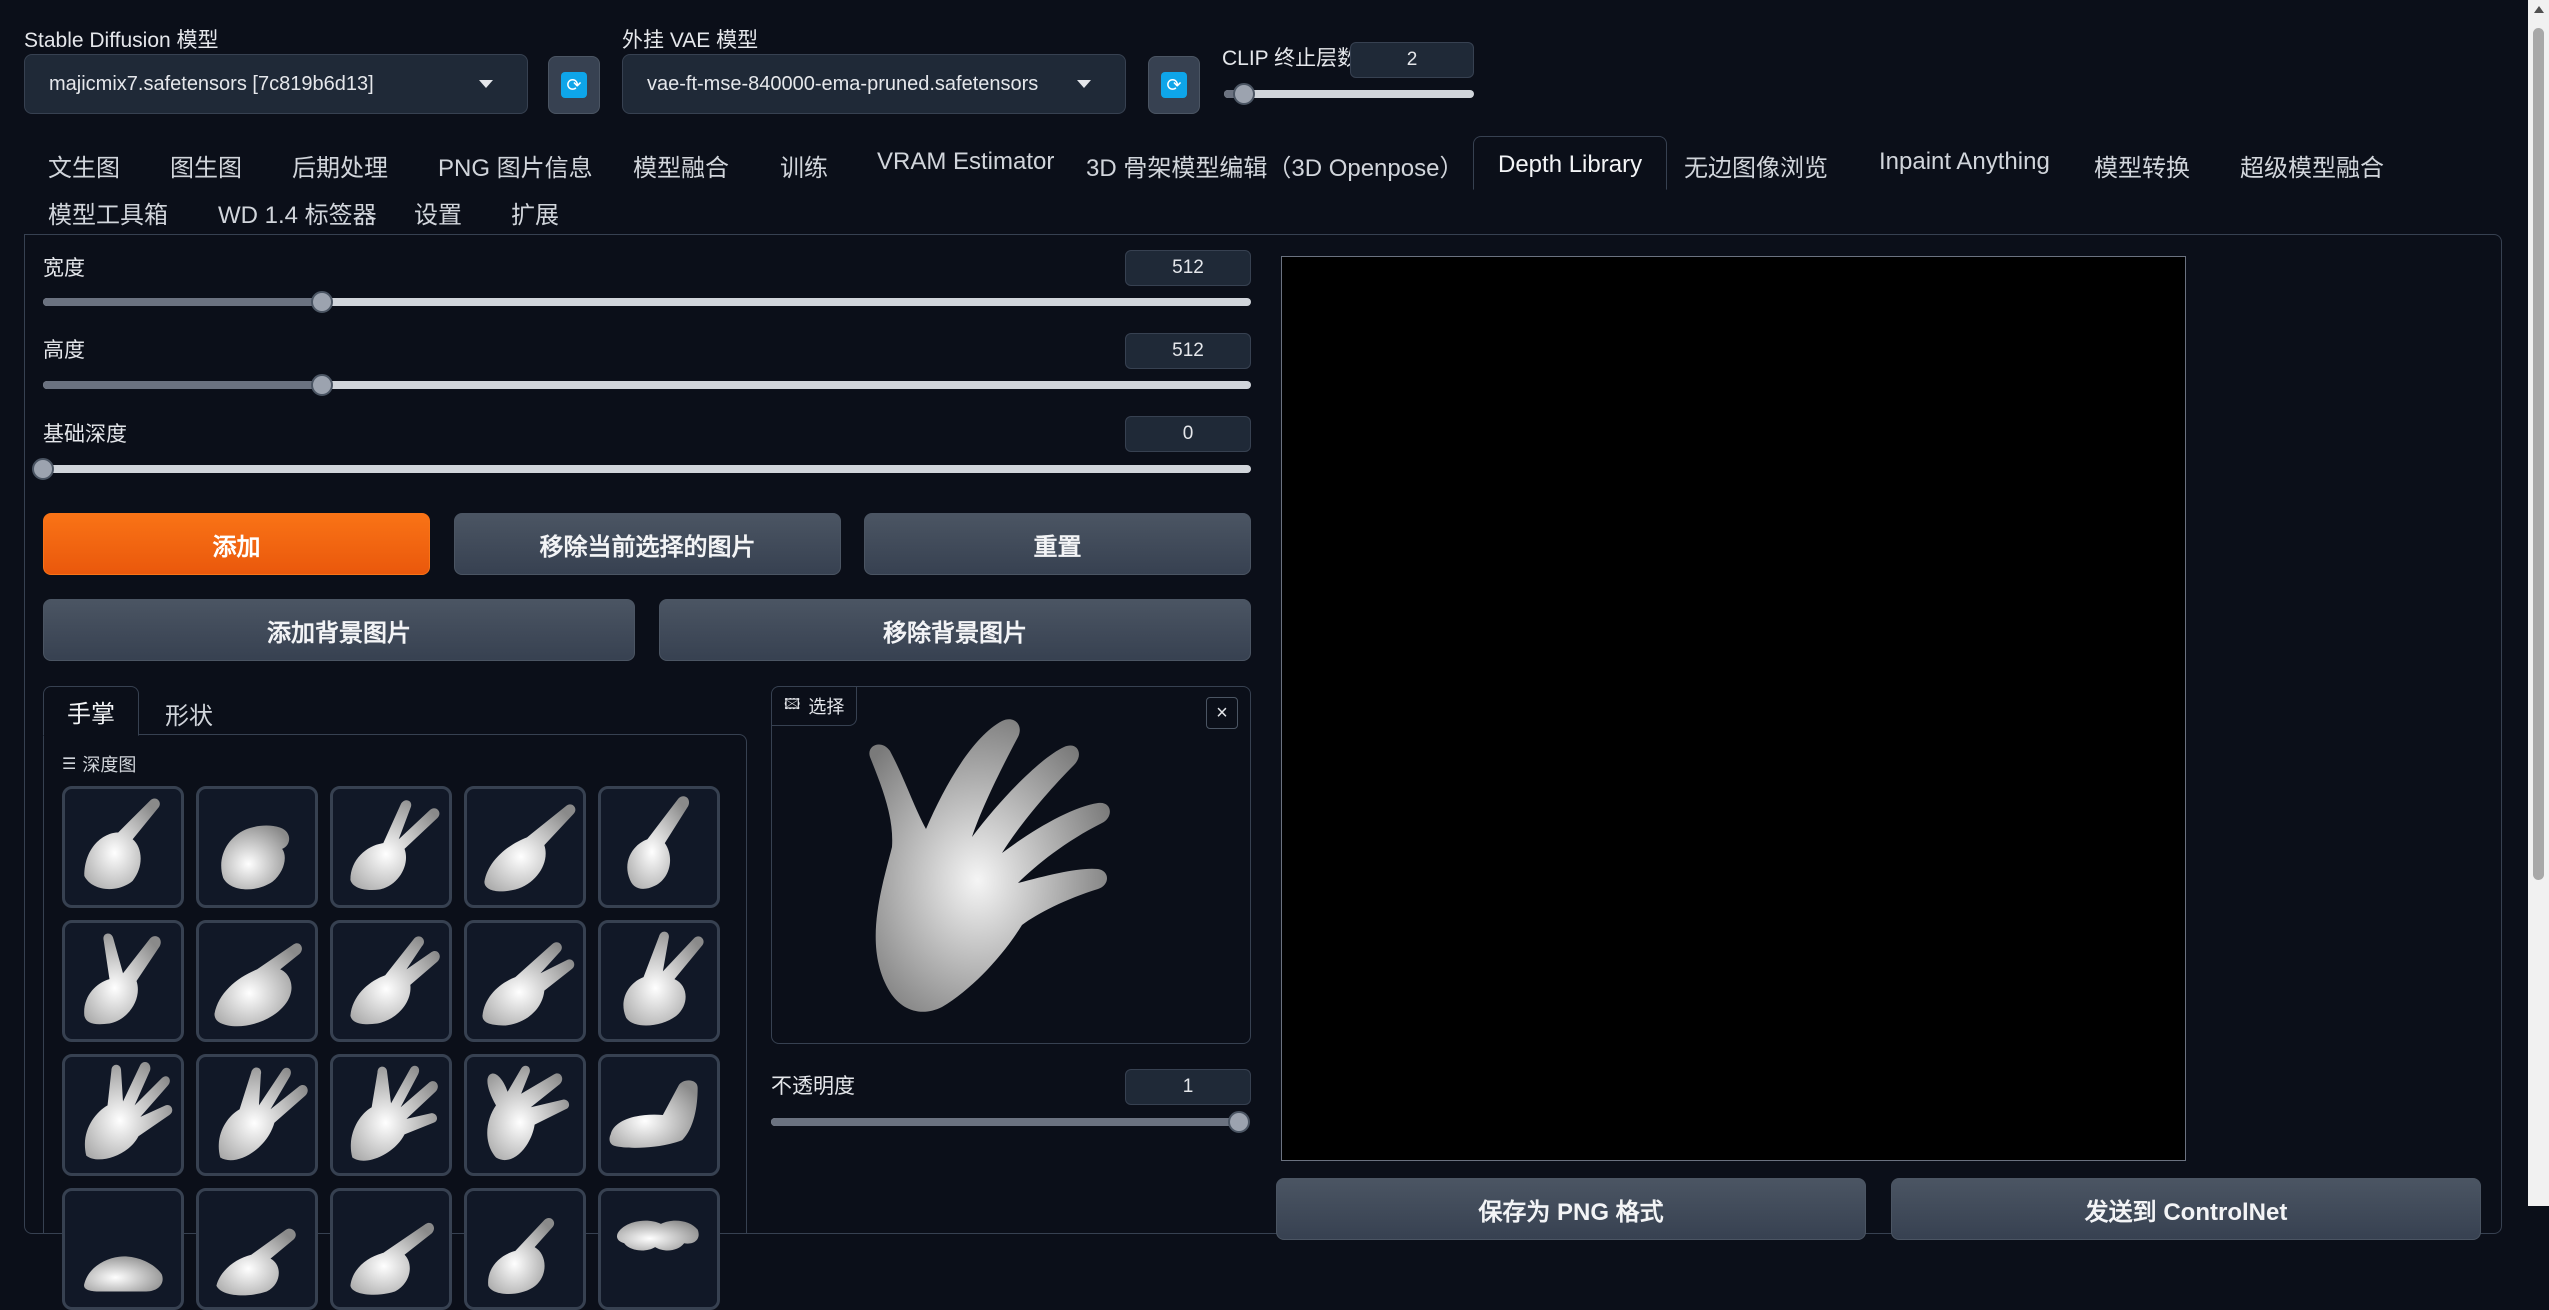  I want to click on select-label: 选择, so click(826, 707).